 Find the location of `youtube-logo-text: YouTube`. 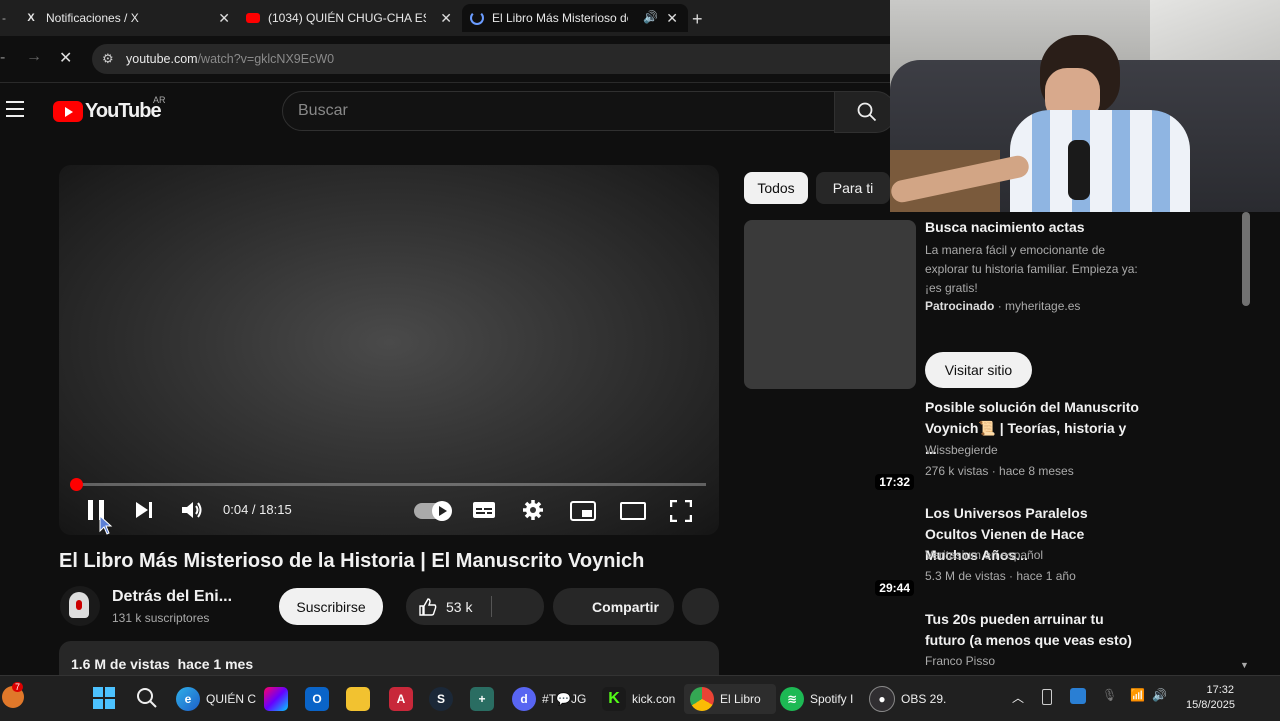

youtube-logo-text: YouTube is located at coordinates (123, 111).